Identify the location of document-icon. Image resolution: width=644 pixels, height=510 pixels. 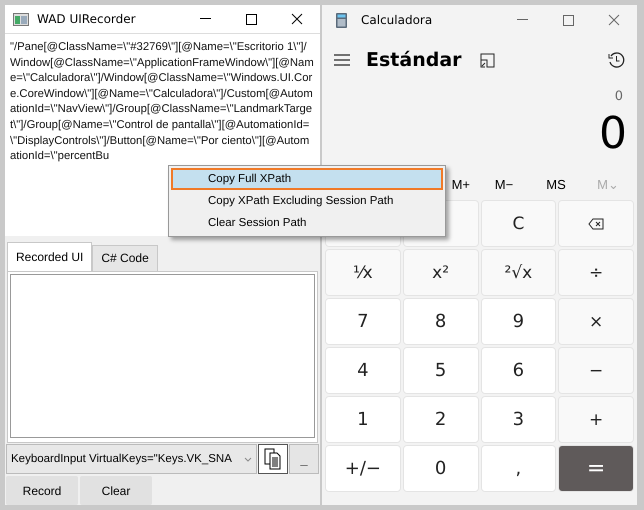
(273, 459).